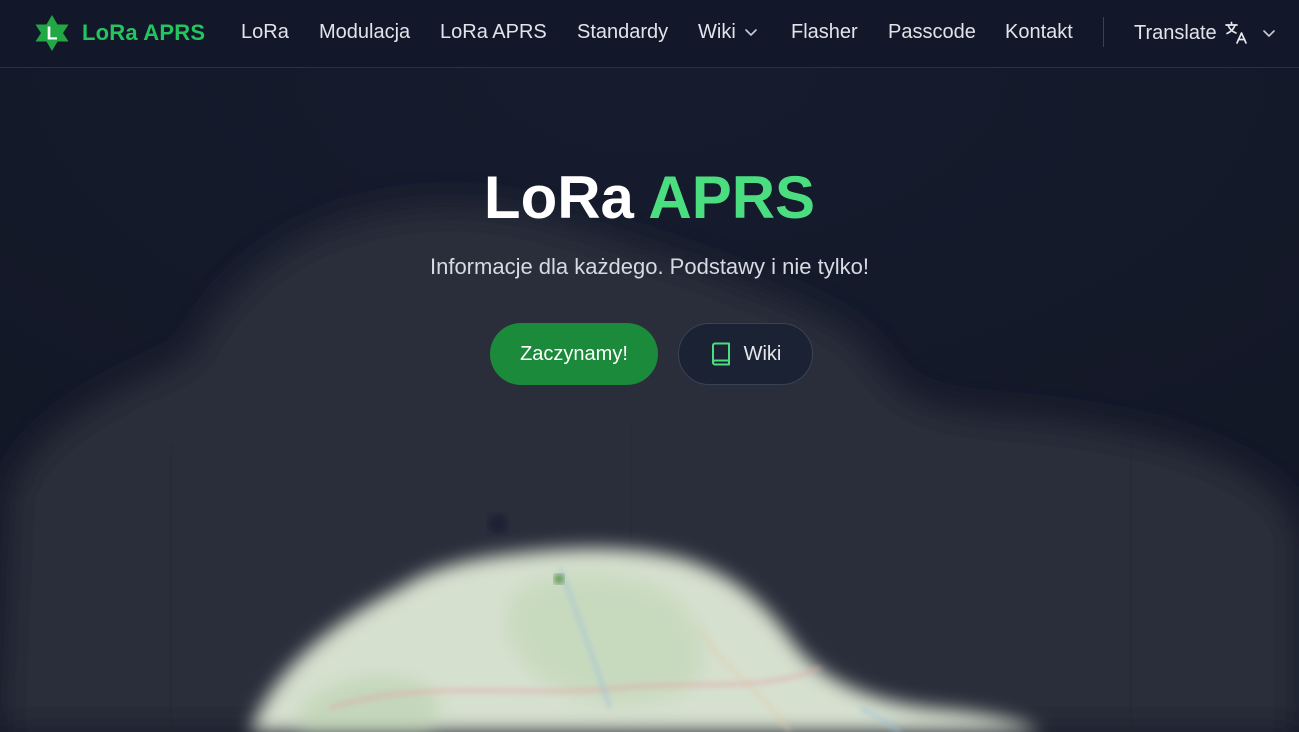 This screenshot has height=732, width=1299. I want to click on wiki-button: Wiki, so click(745, 354).